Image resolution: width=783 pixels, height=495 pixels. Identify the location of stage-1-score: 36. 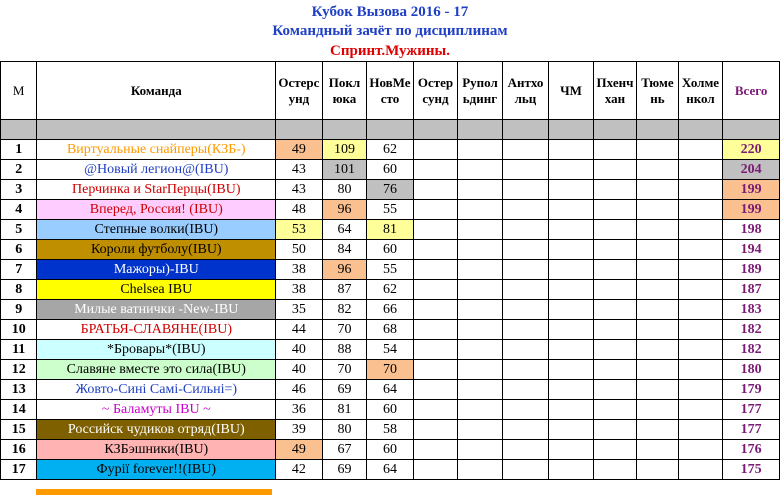
(299, 409).